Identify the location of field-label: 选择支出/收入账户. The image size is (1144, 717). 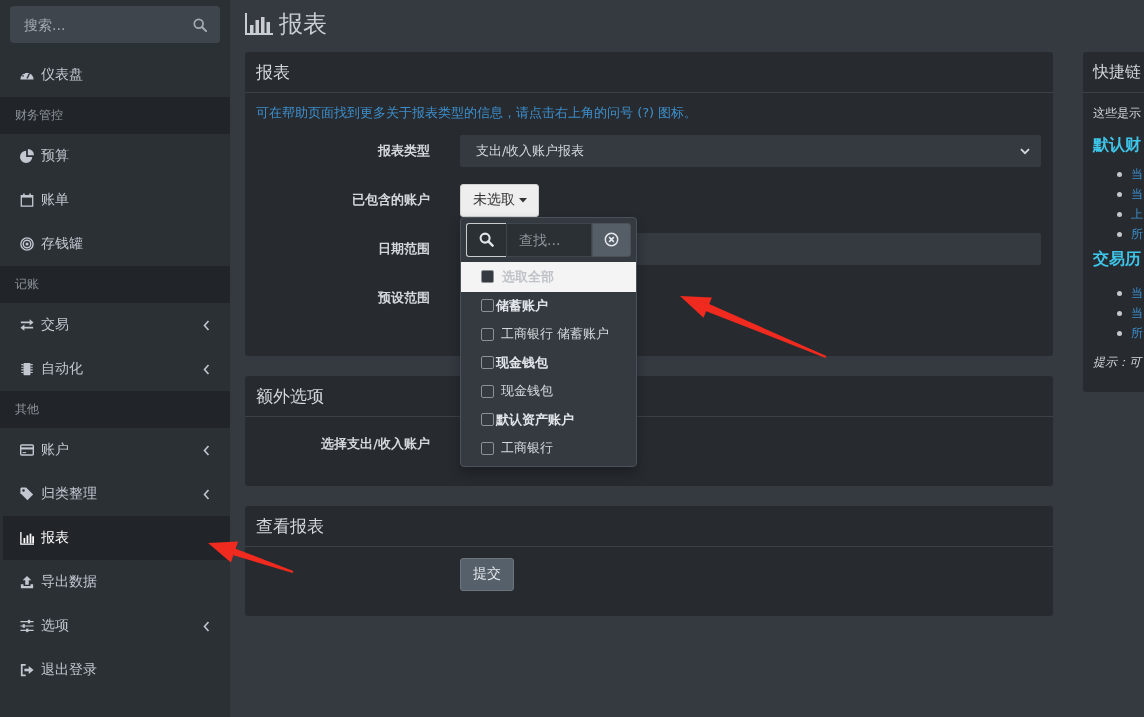
(375, 444).